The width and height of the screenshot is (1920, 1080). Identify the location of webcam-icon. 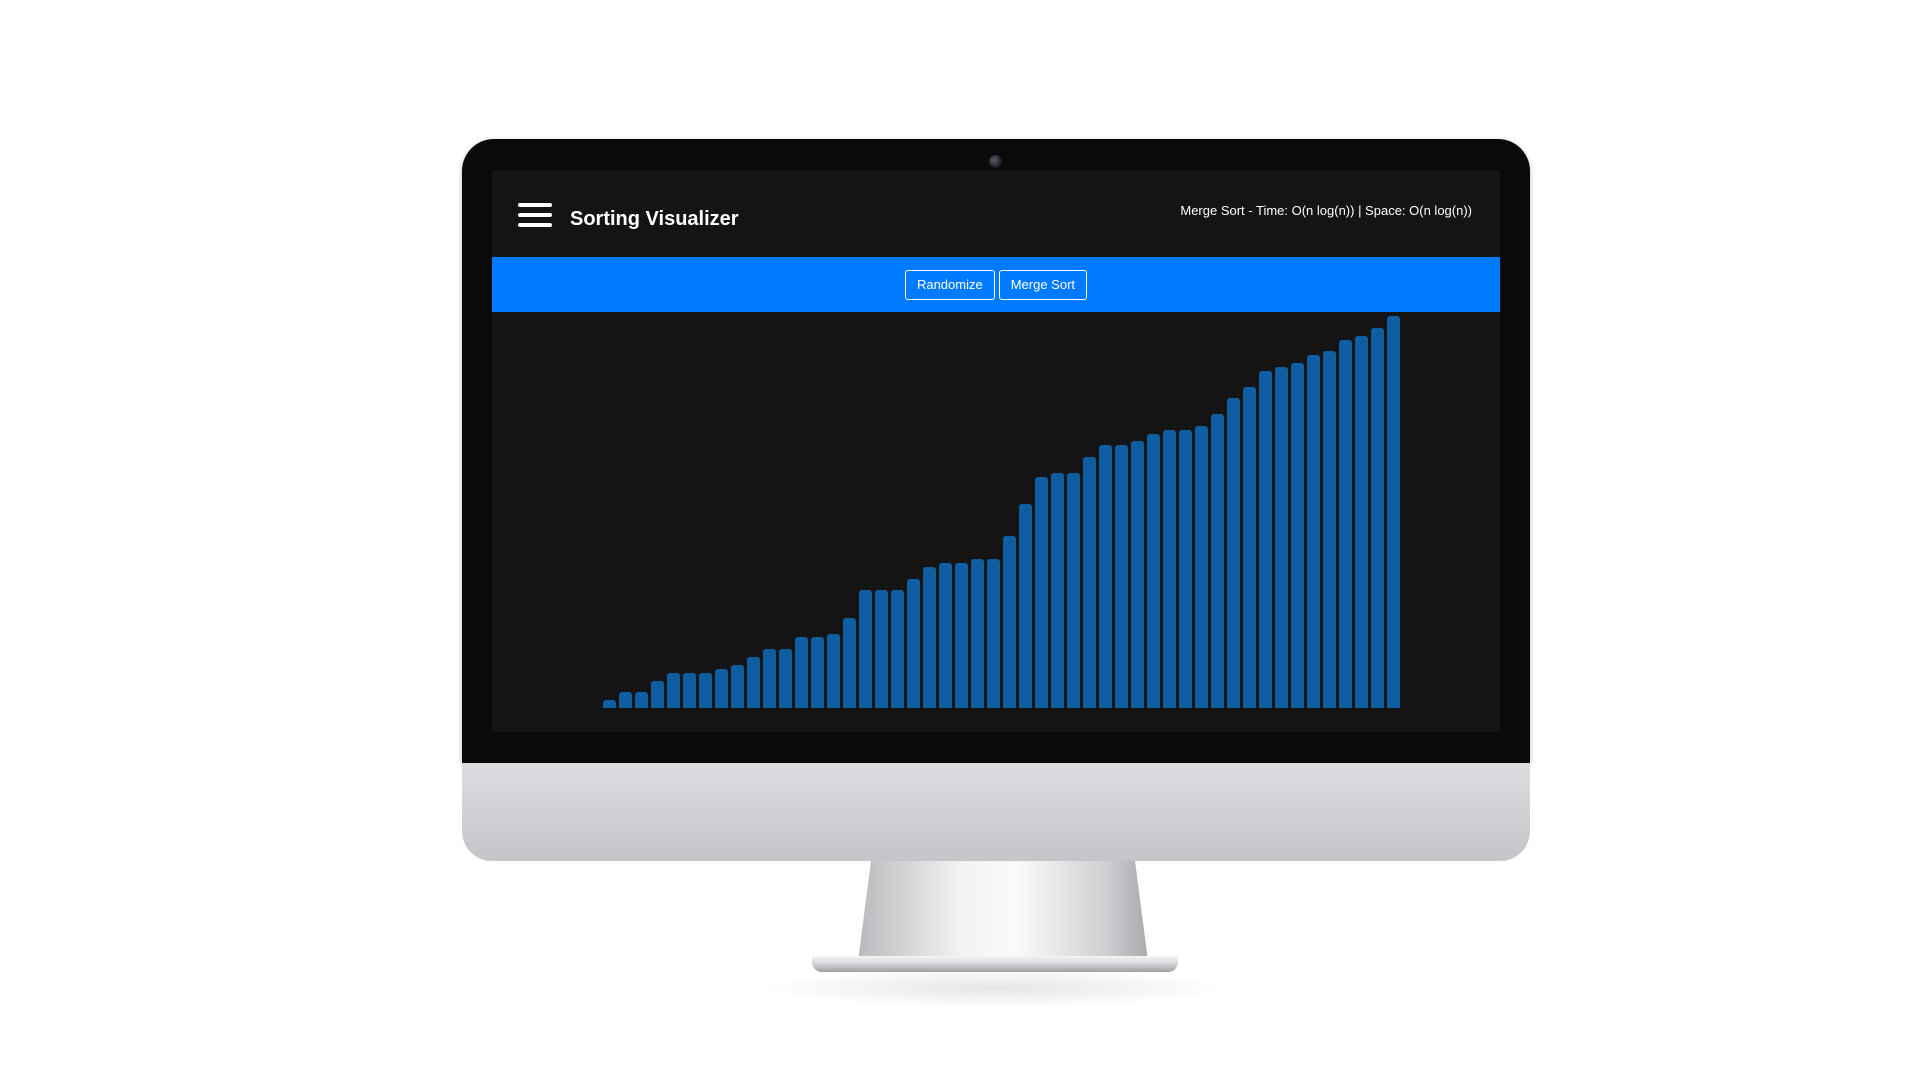
(995, 161).